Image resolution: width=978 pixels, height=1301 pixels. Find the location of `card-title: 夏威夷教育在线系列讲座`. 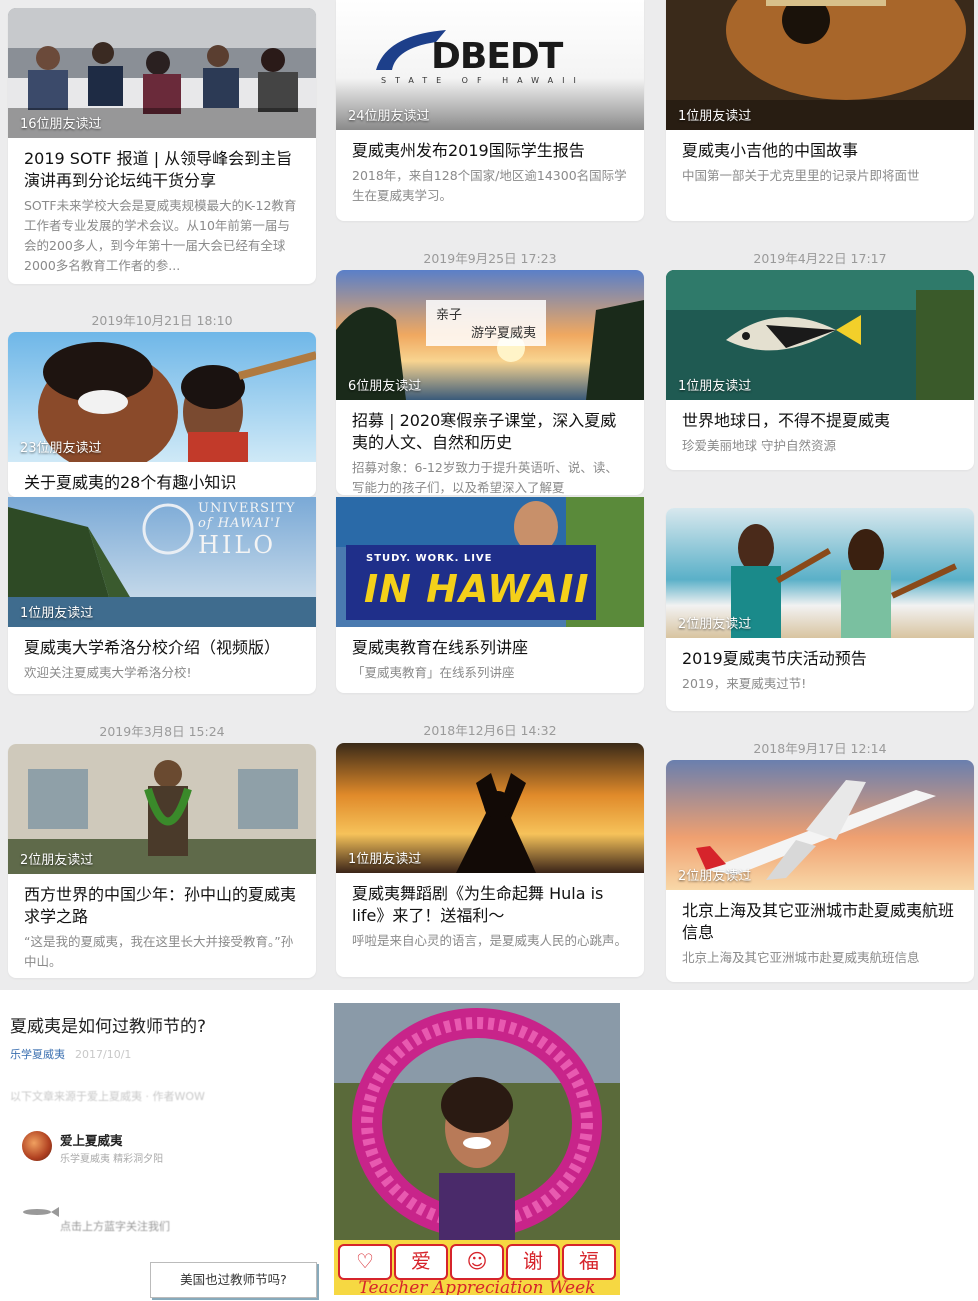

card-title: 夏威夷教育在线系列讲座 is located at coordinates (440, 647).